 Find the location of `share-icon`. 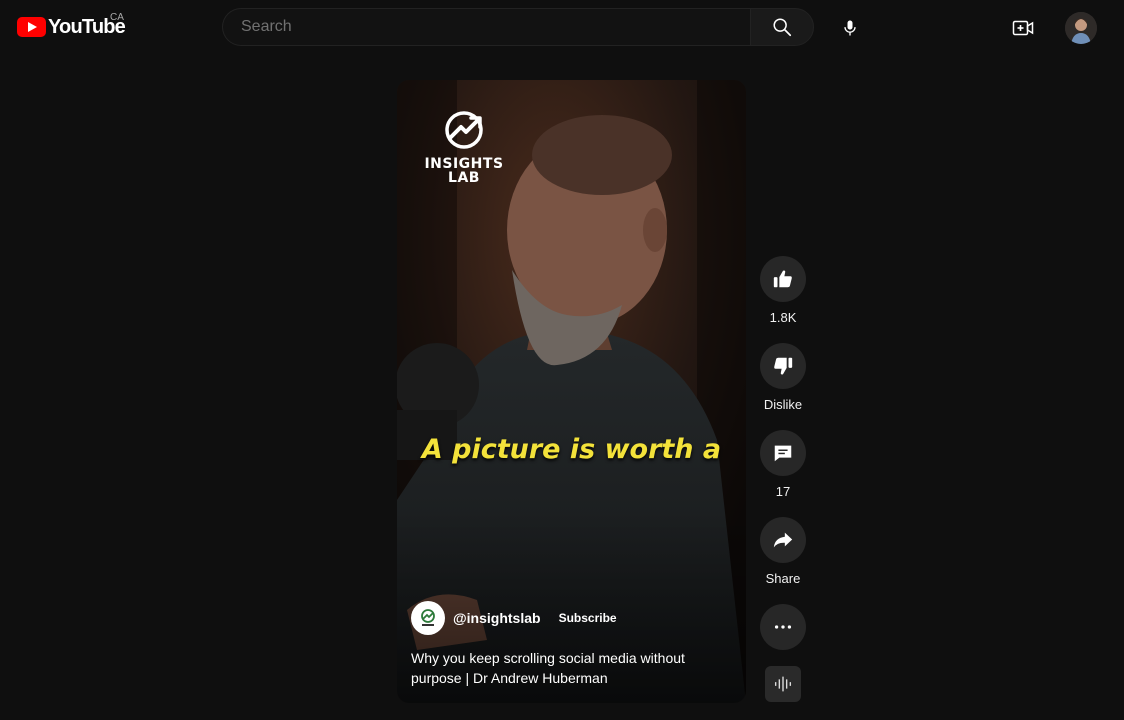

share-icon is located at coordinates (783, 540).